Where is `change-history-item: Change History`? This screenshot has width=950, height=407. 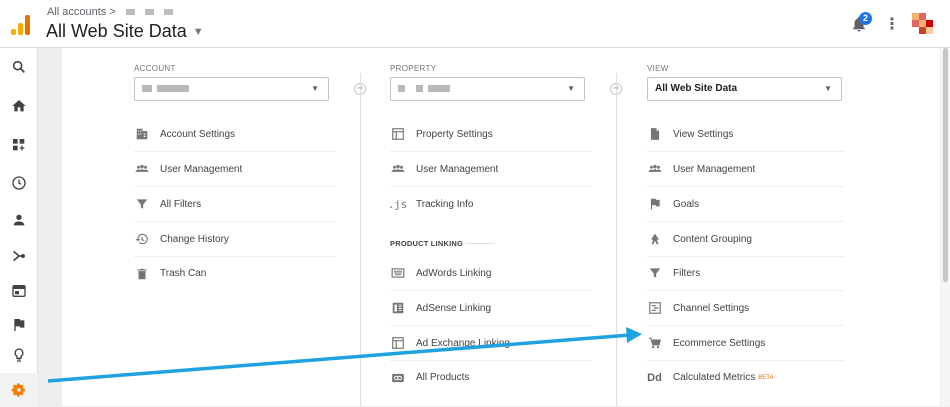 change-history-item: Change History is located at coordinates (235, 239).